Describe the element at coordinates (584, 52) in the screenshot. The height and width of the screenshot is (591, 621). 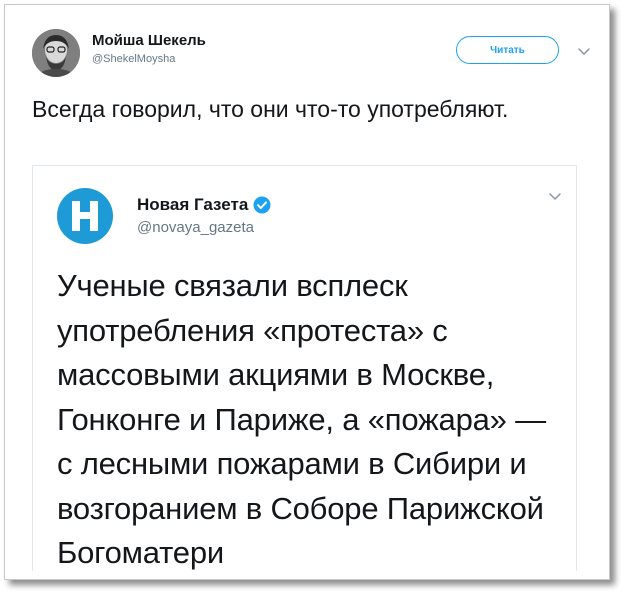
I see `chevron-down-icon` at that location.